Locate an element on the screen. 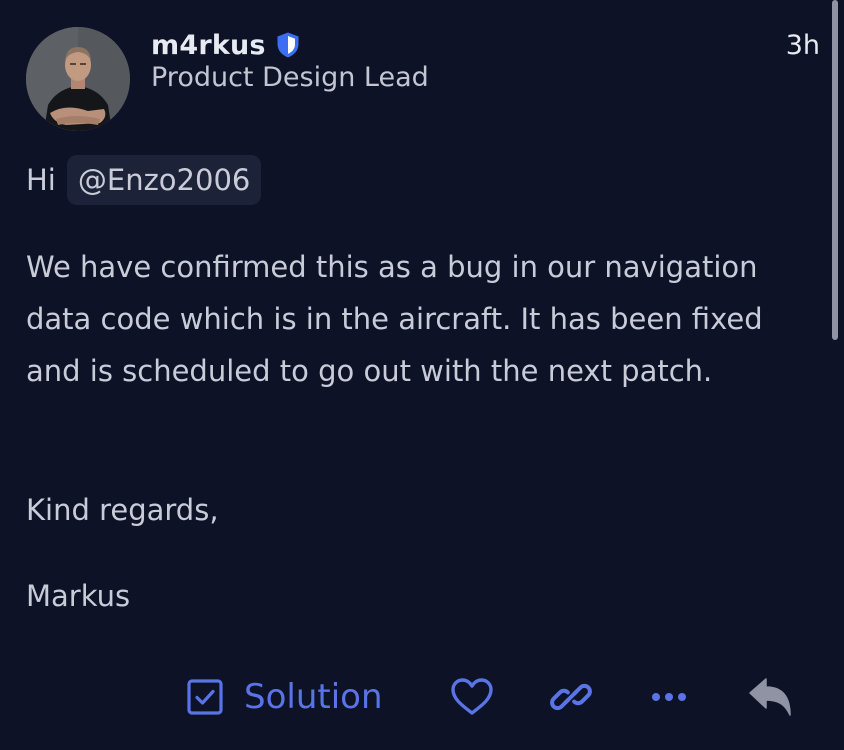 The width and height of the screenshot is (844, 750). scrollbar is located at coordinates (835, 170).